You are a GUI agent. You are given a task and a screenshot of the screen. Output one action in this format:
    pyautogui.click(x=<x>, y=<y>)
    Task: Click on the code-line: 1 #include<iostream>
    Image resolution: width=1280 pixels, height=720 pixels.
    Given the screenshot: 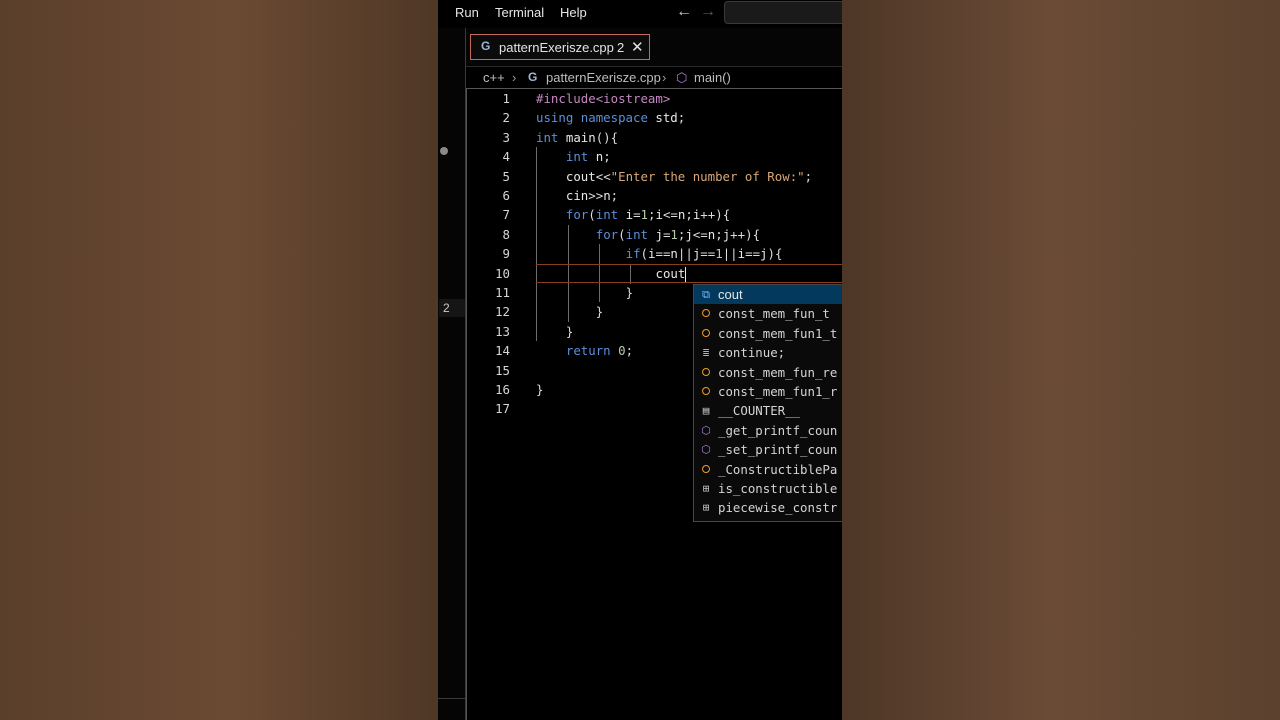 What is the action you would take?
    pyautogui.click(x=654, y=98)
    